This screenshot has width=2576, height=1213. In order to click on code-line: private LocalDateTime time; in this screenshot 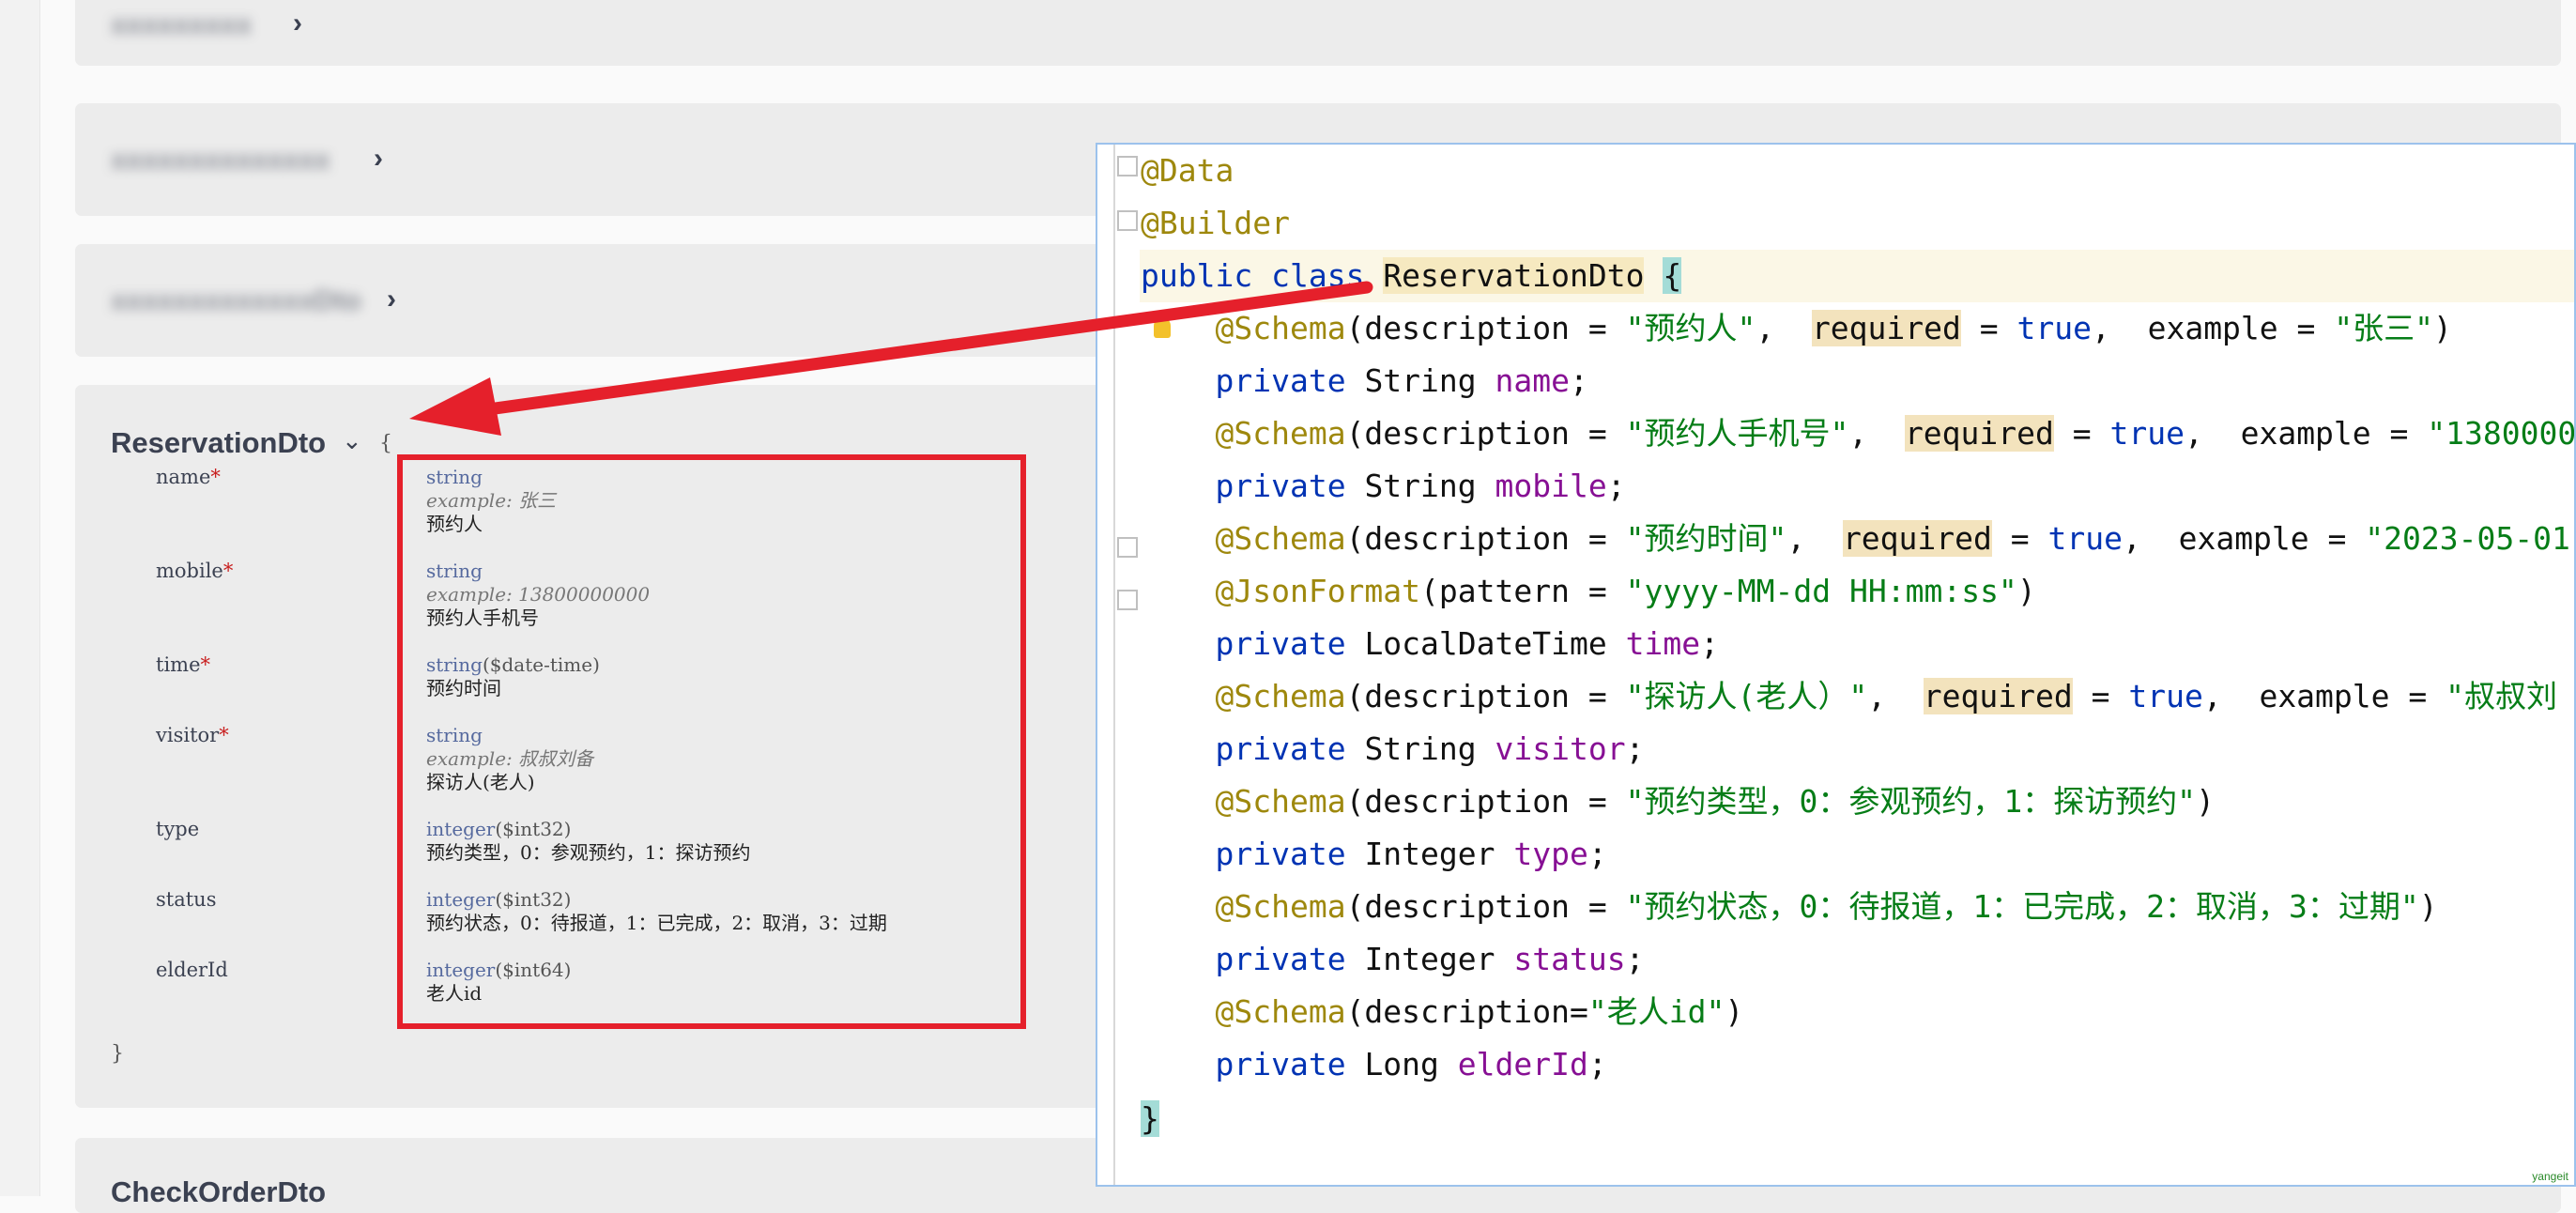, I will do `click(1467, 644)`.